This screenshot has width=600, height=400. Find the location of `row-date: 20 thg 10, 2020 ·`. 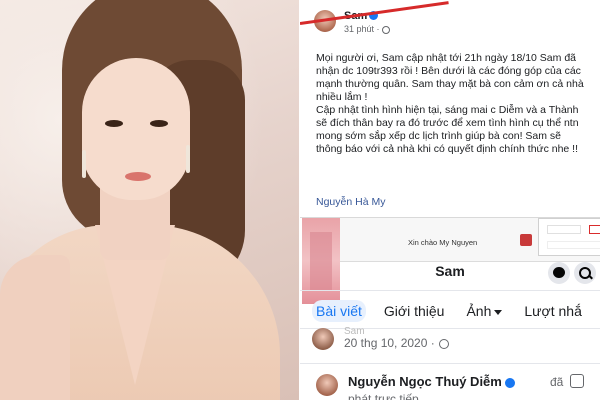

row-date: 20 thg 10, 2020 · is located at coordinates (396, 343).